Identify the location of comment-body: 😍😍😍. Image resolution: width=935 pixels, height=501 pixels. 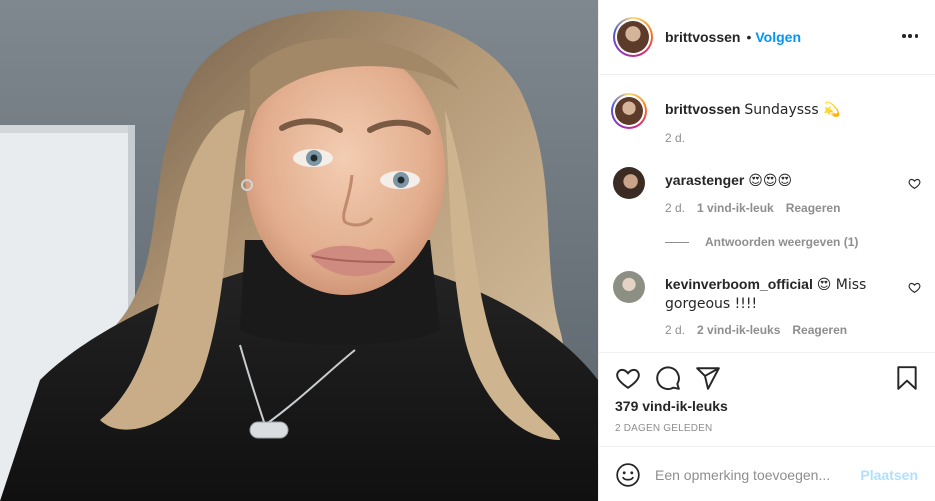
(770, 181).